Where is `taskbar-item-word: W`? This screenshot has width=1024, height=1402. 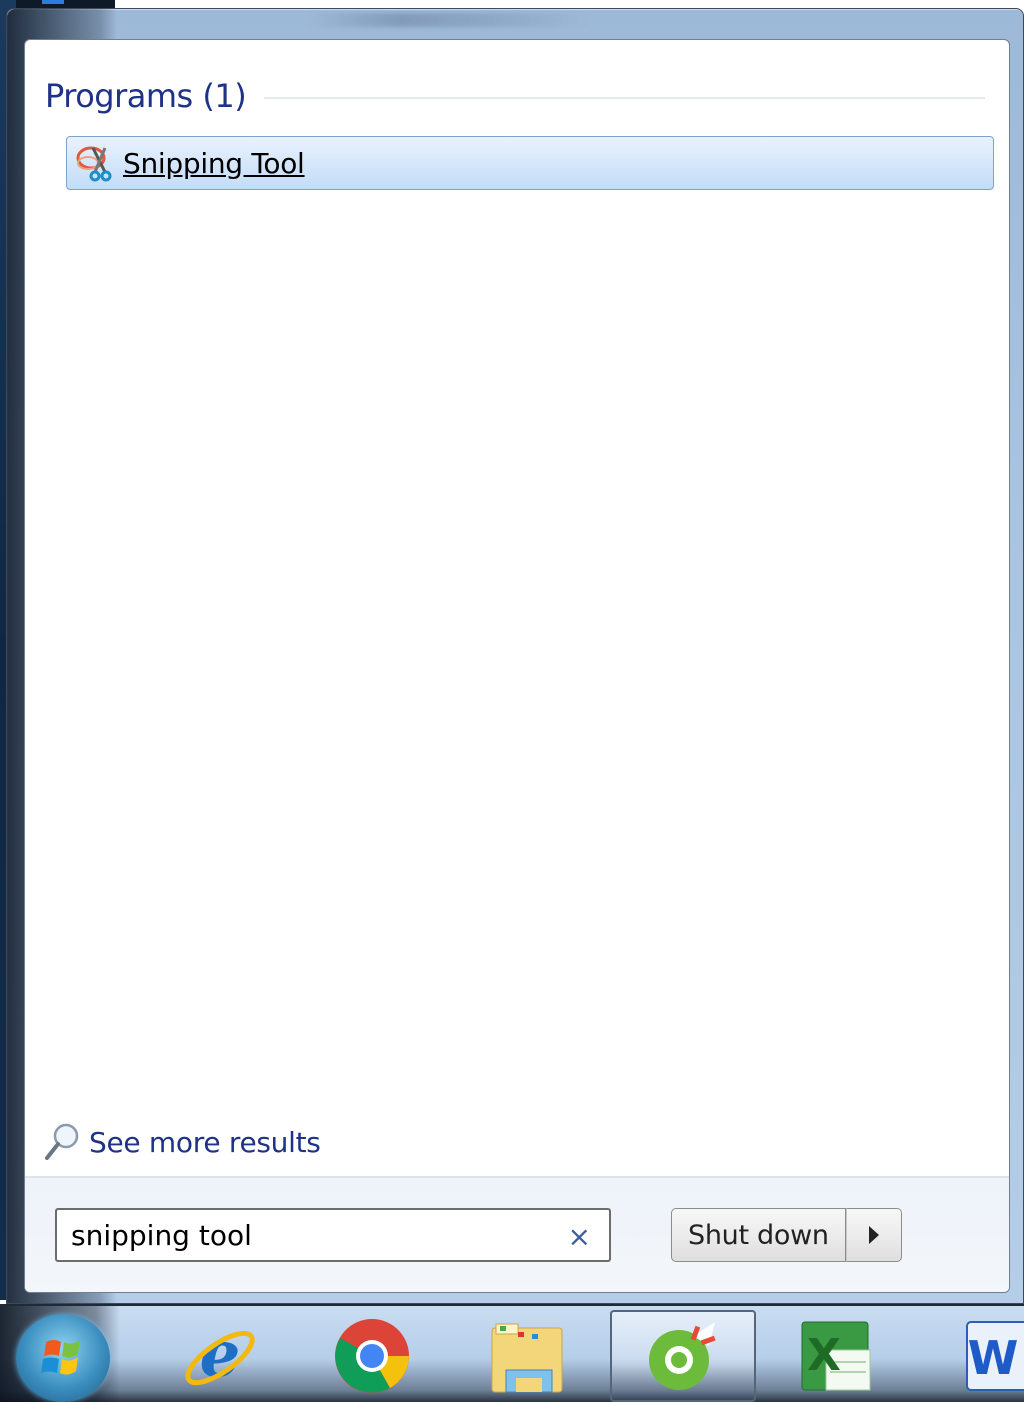
taskbar-item-word: W is located at coordinates (979, 1356).